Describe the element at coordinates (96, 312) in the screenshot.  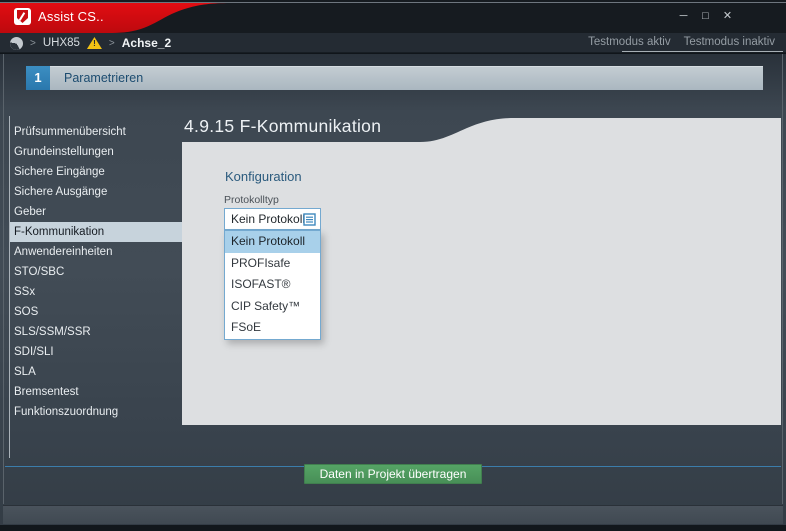
I see `sidebar-item-sos: SOS` at that location.